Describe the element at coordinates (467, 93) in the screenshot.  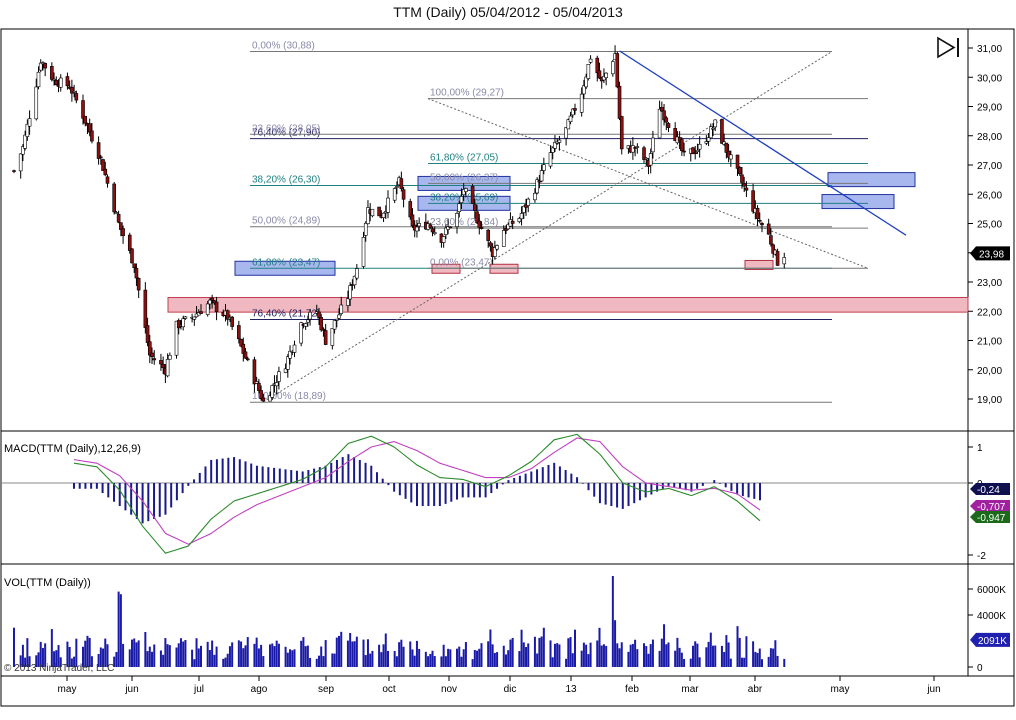
I see `fib-level-label: 100,00% (29,27)` at that location.